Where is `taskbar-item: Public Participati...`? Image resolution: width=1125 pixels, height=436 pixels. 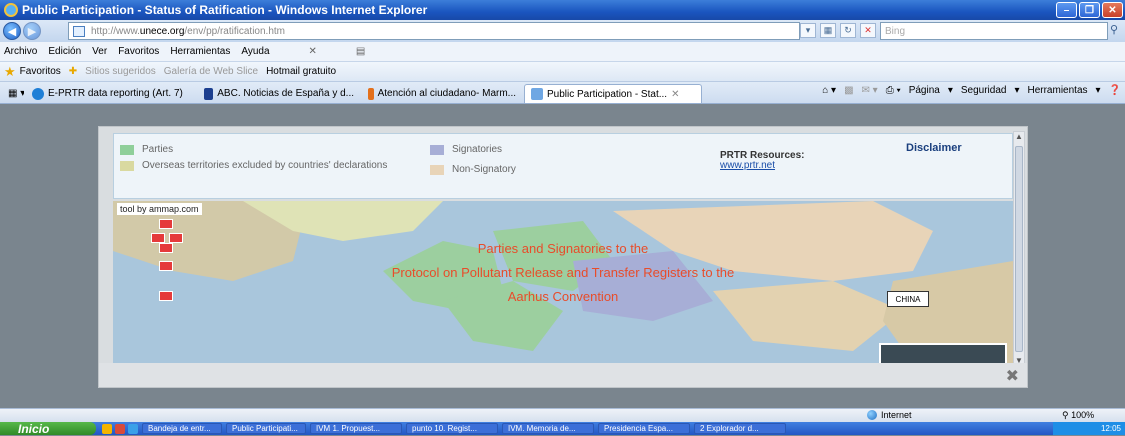 taskbar-item: Public Participati... is located at coordinates (266, 428).